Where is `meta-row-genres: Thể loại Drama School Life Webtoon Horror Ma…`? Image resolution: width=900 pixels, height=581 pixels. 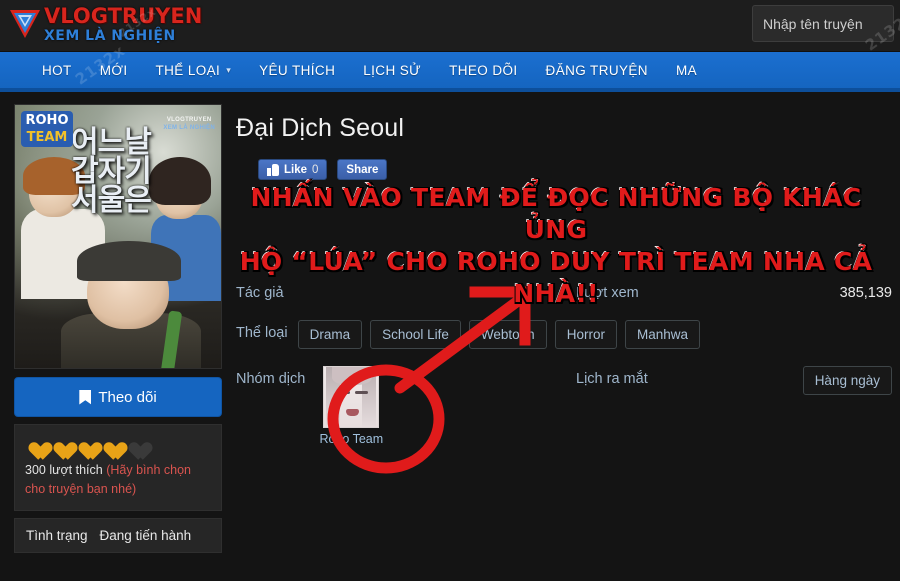
meta-row-genres: Thể loại Drama School Life Webtoon Horror Ma… is located at coordinates (566, 343).